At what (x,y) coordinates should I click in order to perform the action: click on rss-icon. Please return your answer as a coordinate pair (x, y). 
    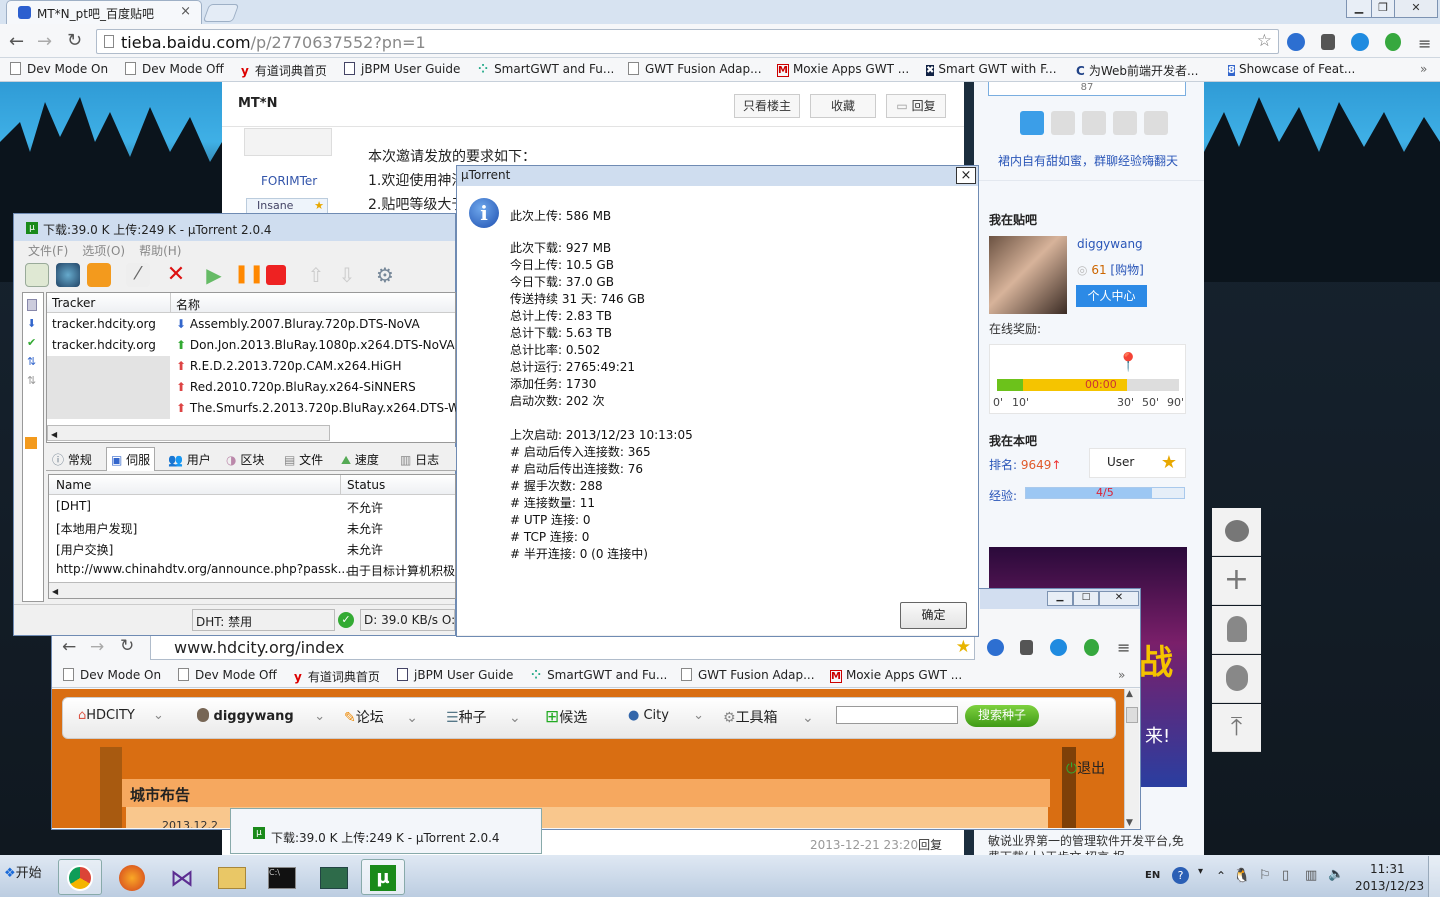
    Looking at the image, I should click on (99, 275).